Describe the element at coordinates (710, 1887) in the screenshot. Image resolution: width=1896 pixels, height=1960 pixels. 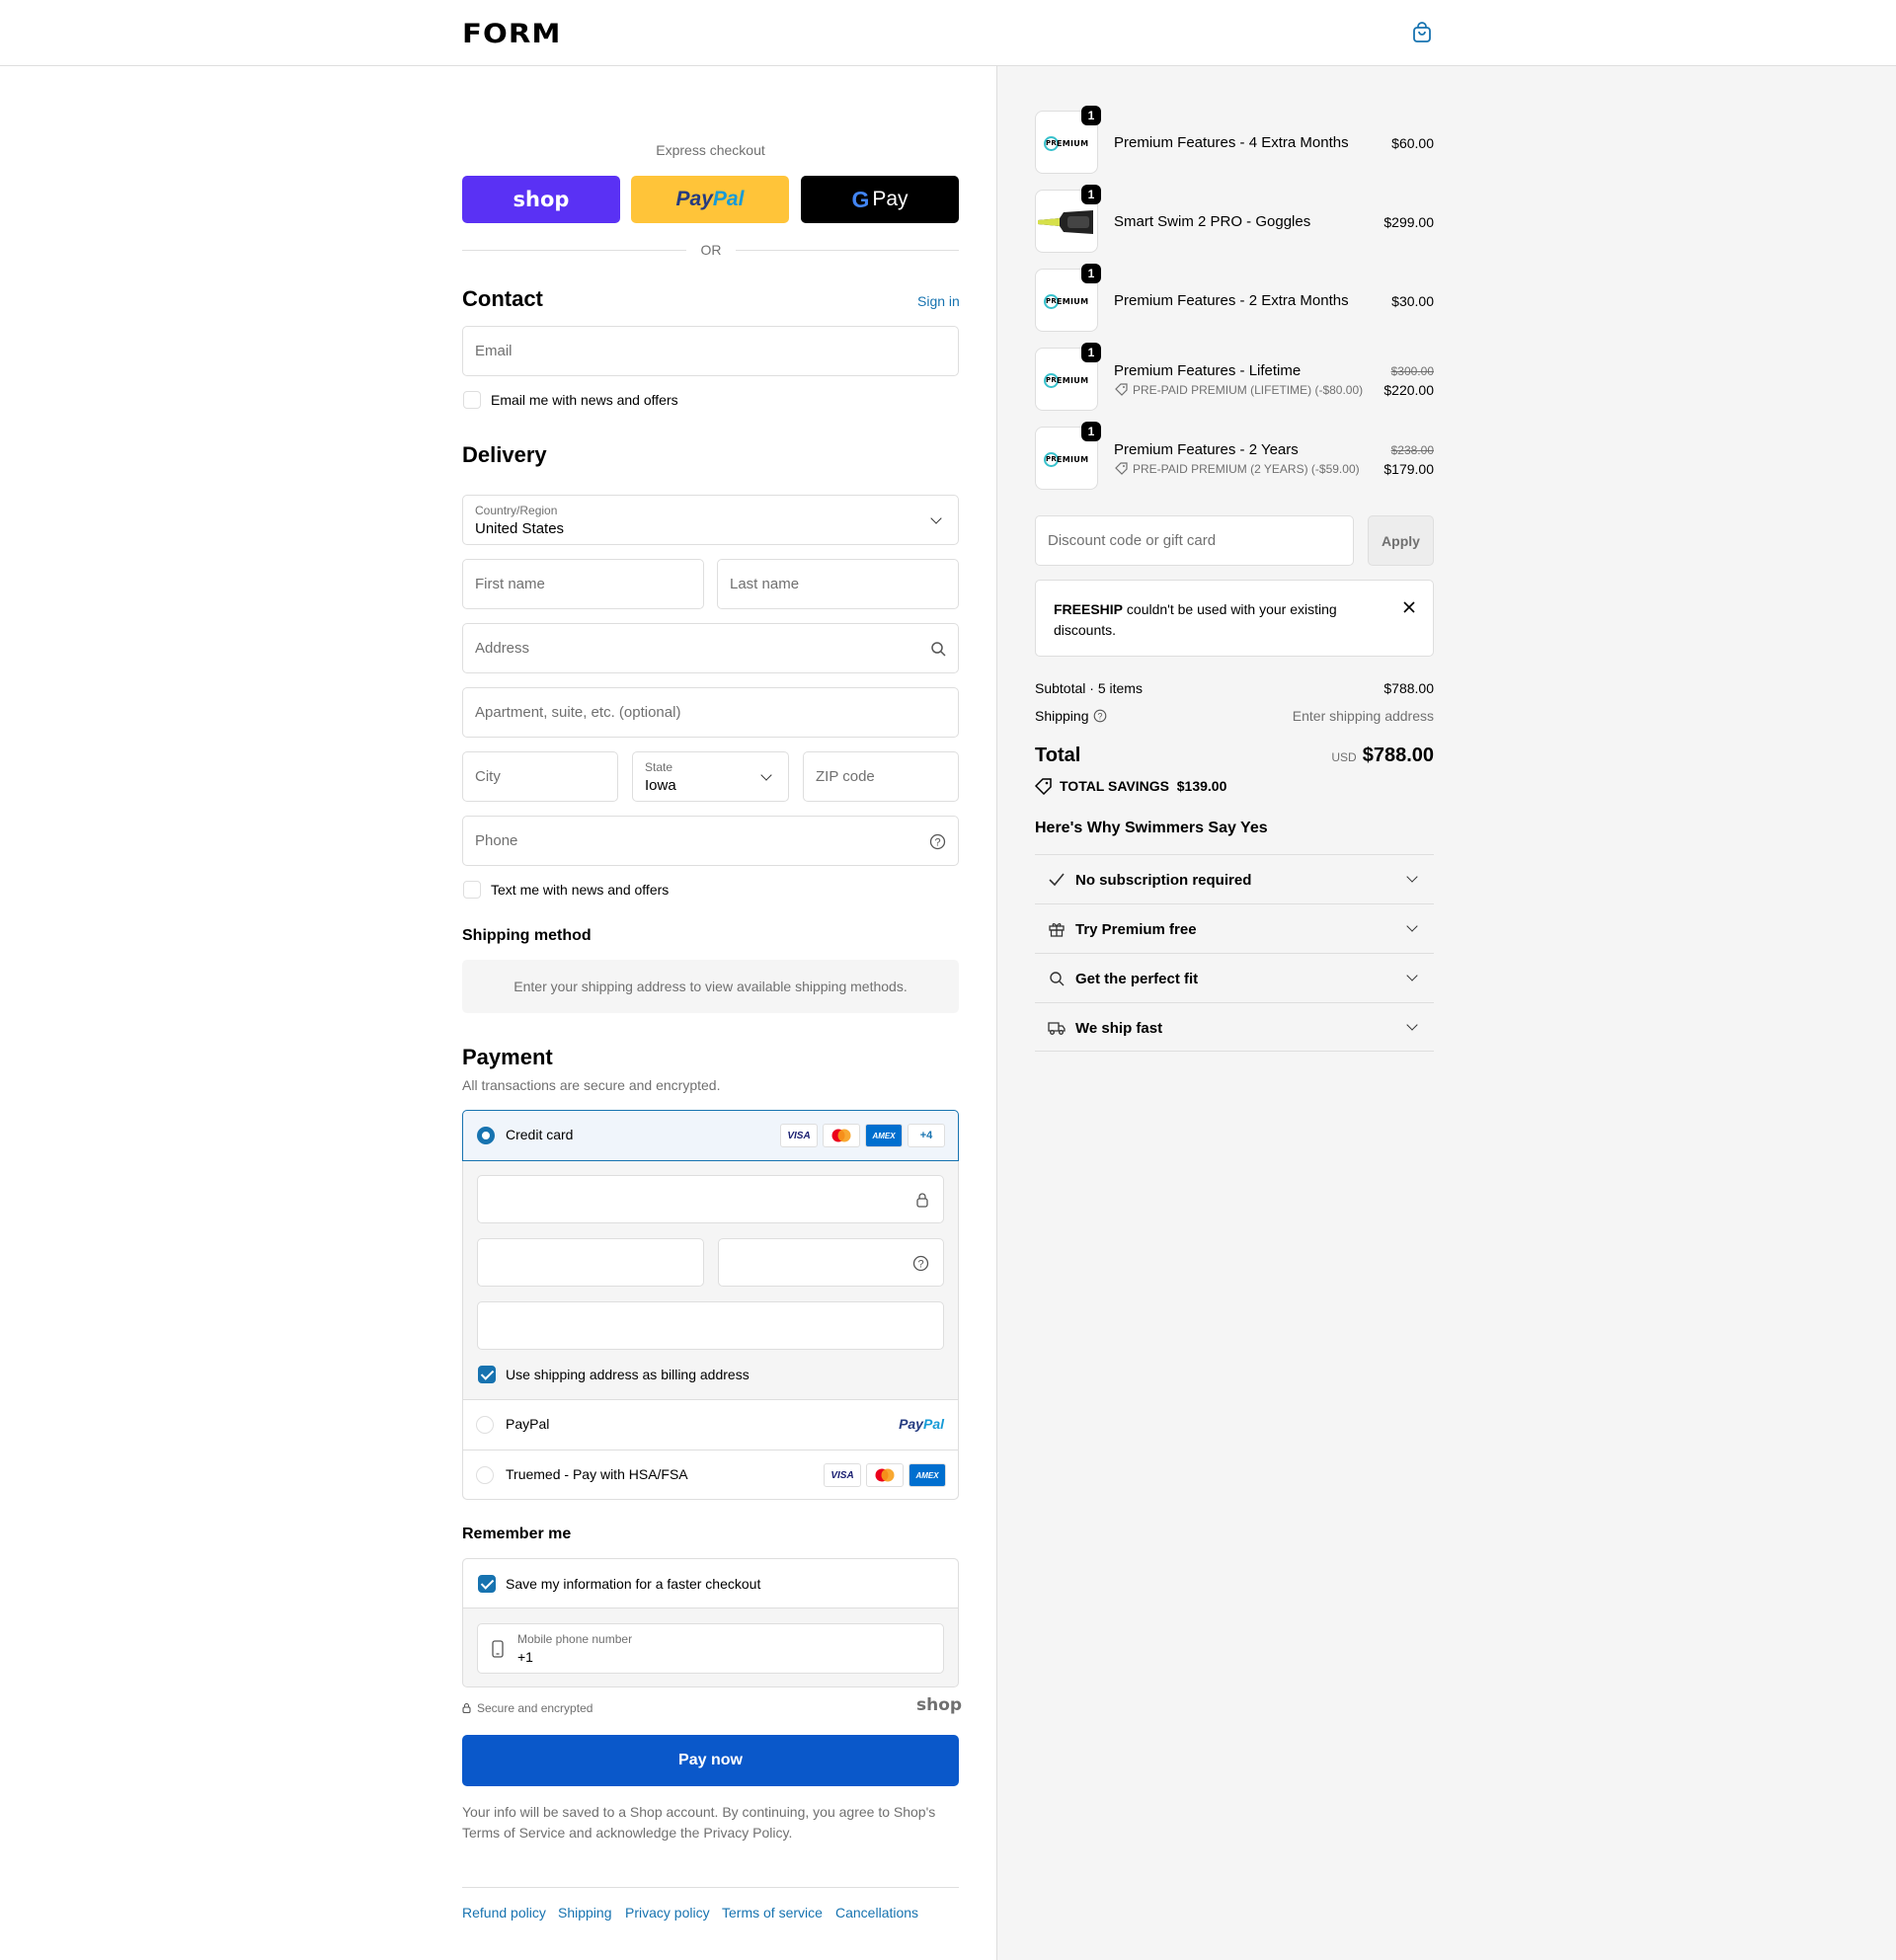
I see `footer-divider` at that location.